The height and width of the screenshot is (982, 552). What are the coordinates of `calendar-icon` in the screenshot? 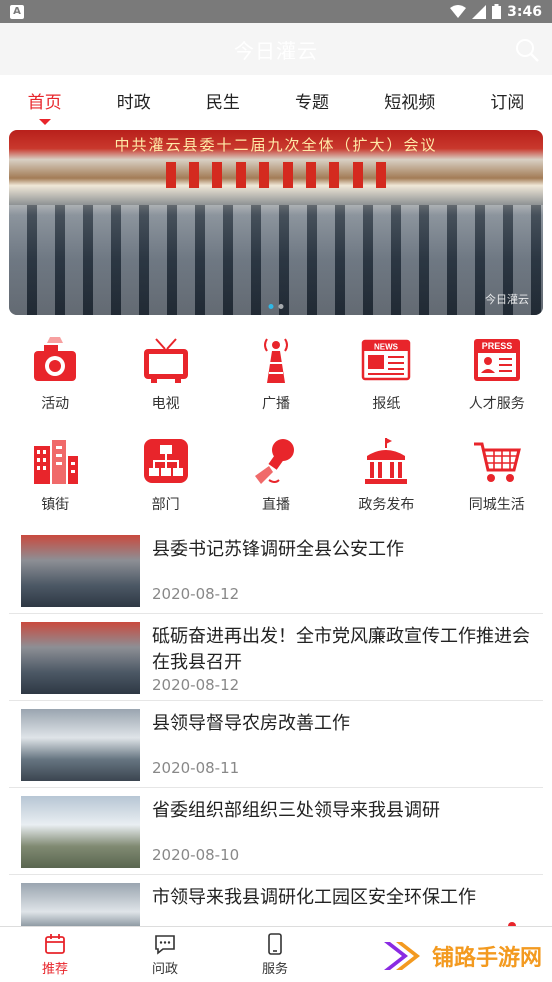 It's located at (55, 944).